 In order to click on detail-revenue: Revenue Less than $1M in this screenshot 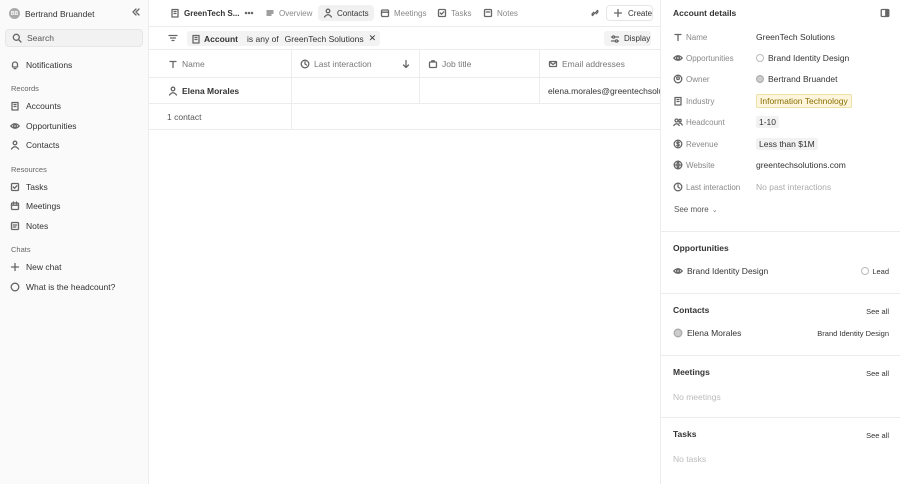, I will do `click(783, 144)`.